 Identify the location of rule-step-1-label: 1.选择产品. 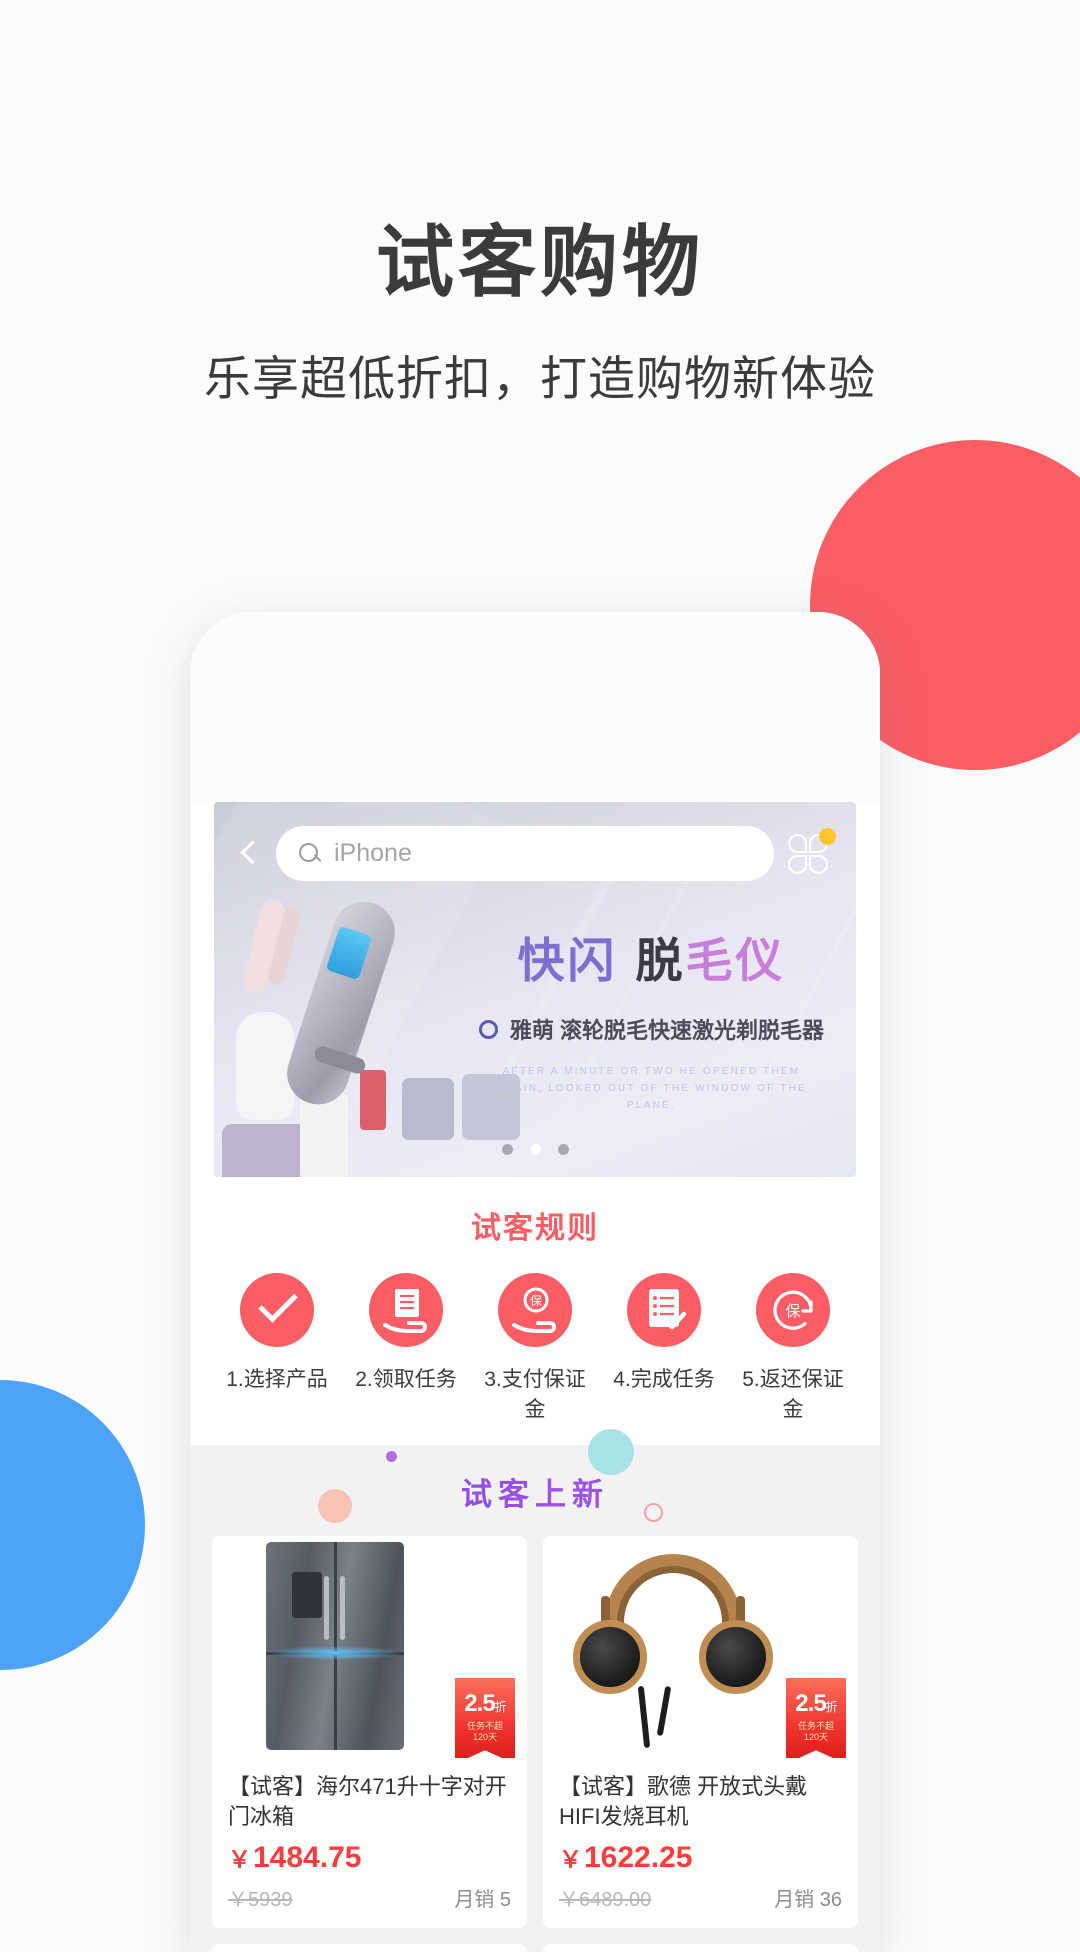
(277, 1379).